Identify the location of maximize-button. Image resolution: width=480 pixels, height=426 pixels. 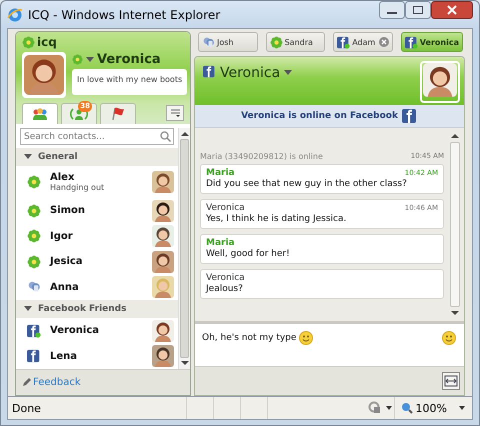
(418, 10).